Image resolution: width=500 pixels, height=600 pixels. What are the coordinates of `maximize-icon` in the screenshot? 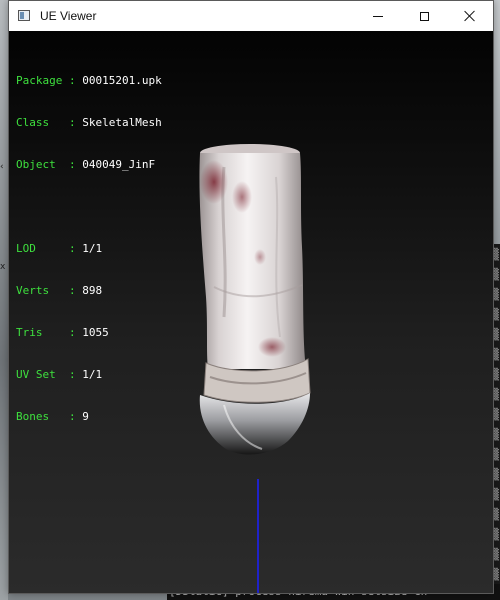 It's located at (424, 16).